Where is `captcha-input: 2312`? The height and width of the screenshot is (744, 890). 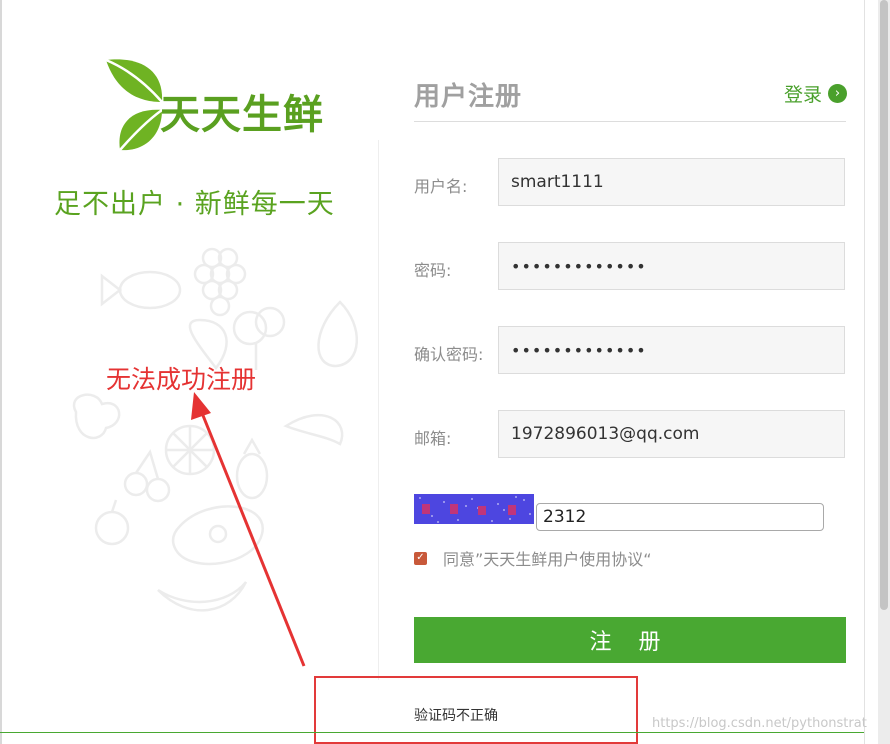 captcha-input: 2312 is located at coordinates (680, 517).